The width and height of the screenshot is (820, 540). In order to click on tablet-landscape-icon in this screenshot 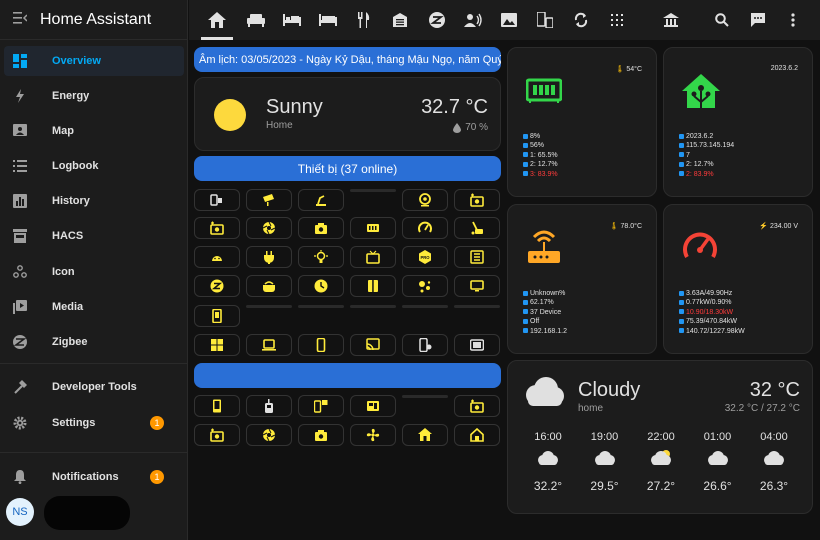, I will do `click(477, 345)`.